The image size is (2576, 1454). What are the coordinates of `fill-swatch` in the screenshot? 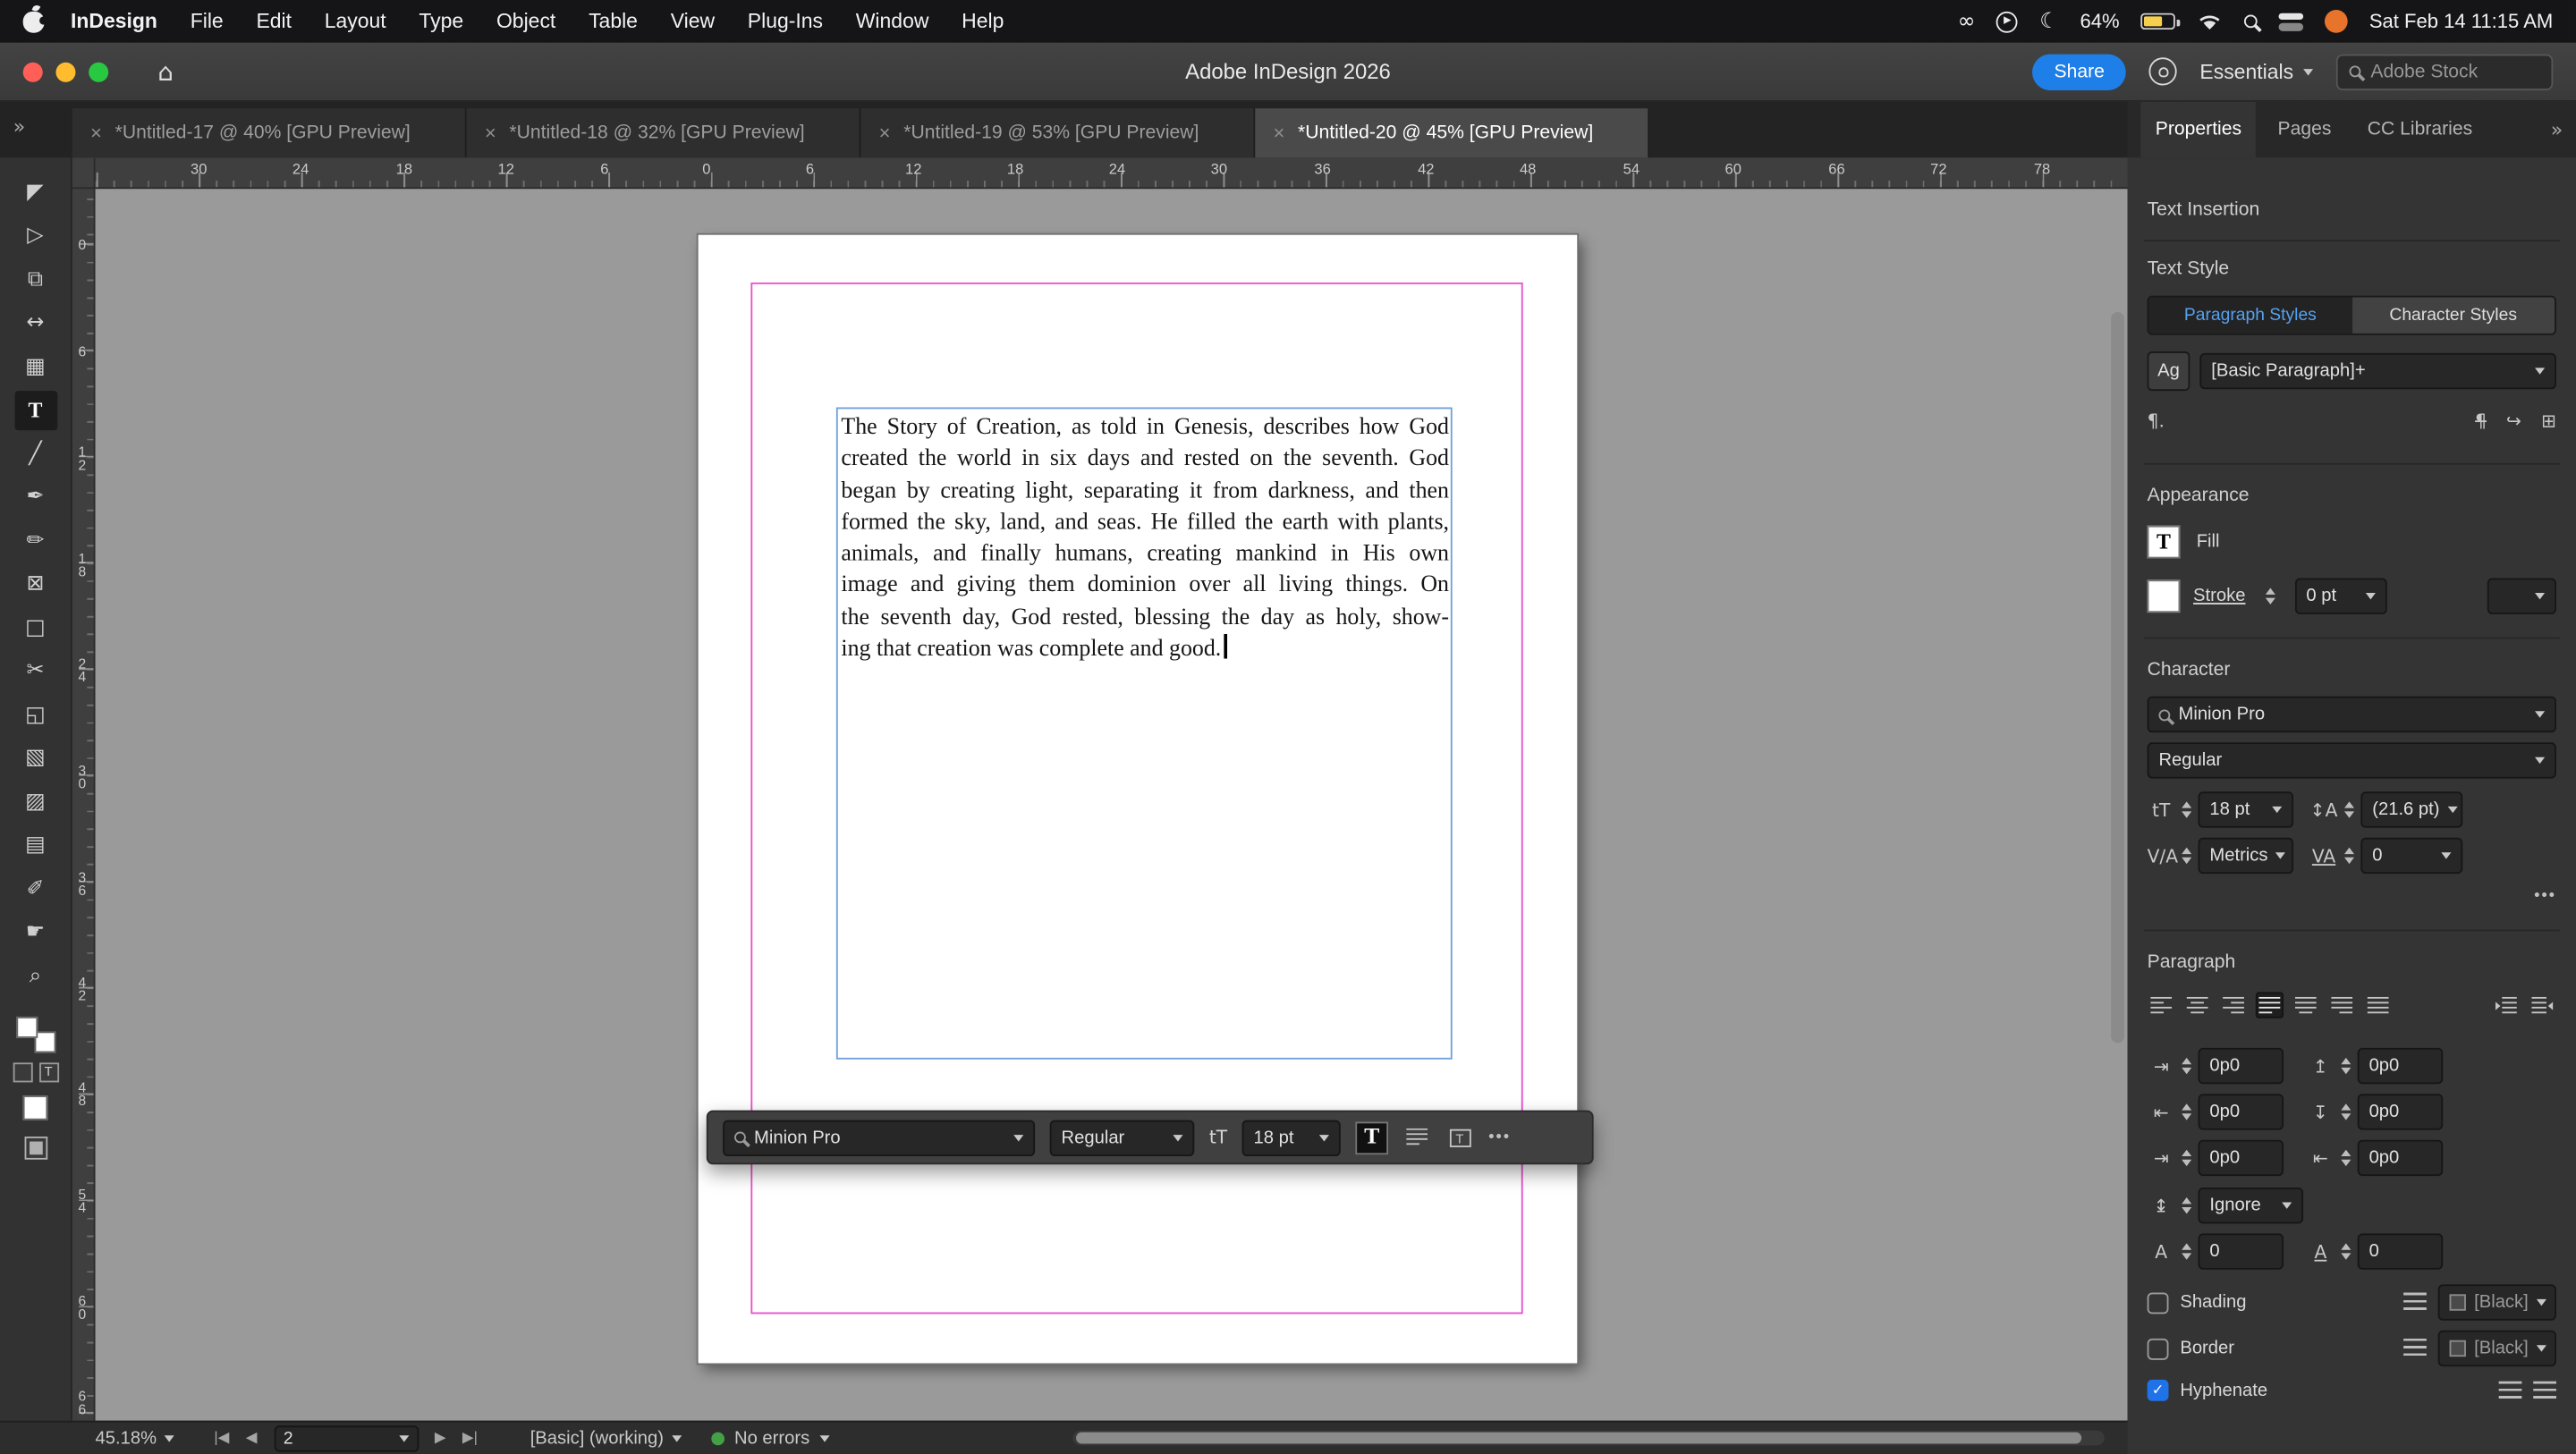 It's located at (26, 1026).